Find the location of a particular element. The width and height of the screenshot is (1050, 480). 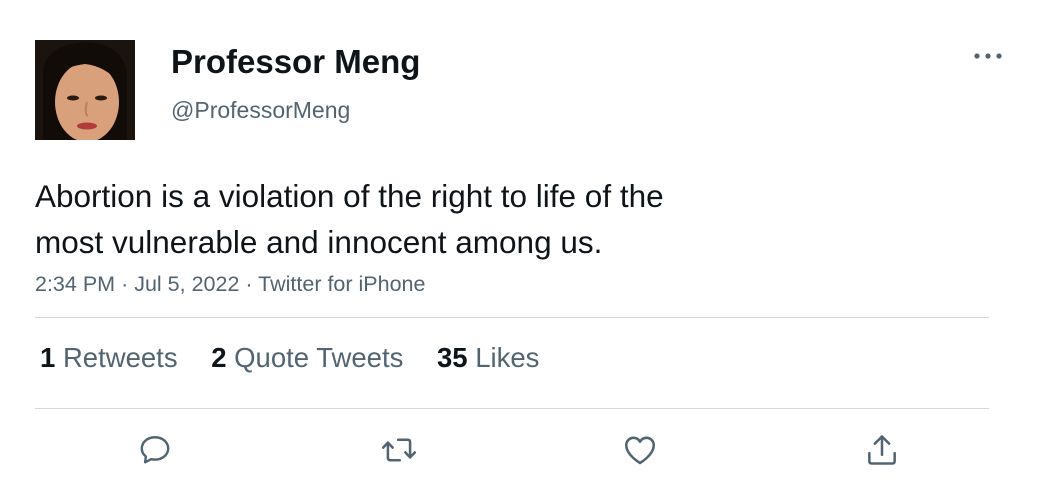

retweet-arrows-icon is located at coordinates (399, 450).